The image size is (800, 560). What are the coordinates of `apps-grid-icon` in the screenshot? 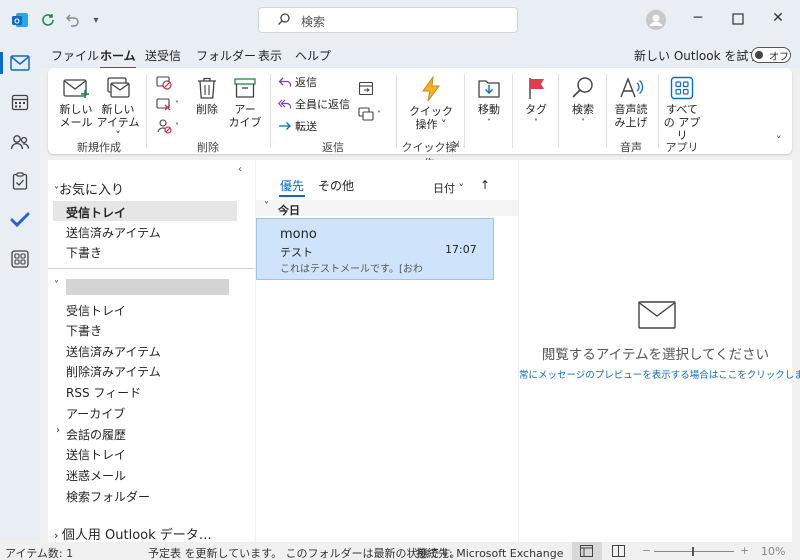 It's located at (20, 259).